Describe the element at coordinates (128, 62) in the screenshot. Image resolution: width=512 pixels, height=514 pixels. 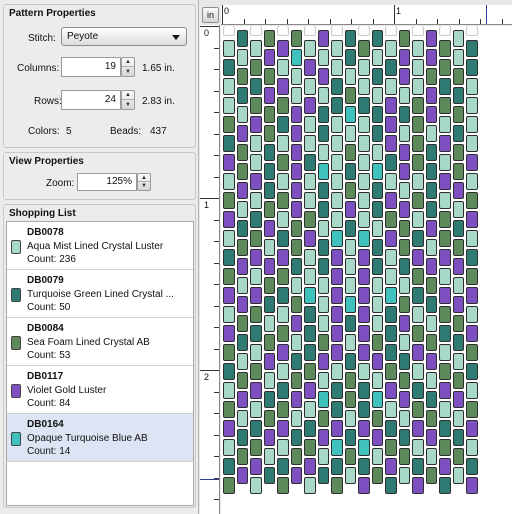
I see `stepper-up-icon: ▲` at that location.